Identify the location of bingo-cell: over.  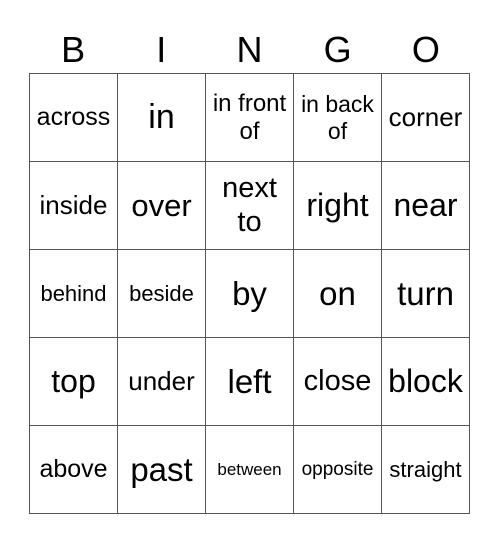
(162, 206).